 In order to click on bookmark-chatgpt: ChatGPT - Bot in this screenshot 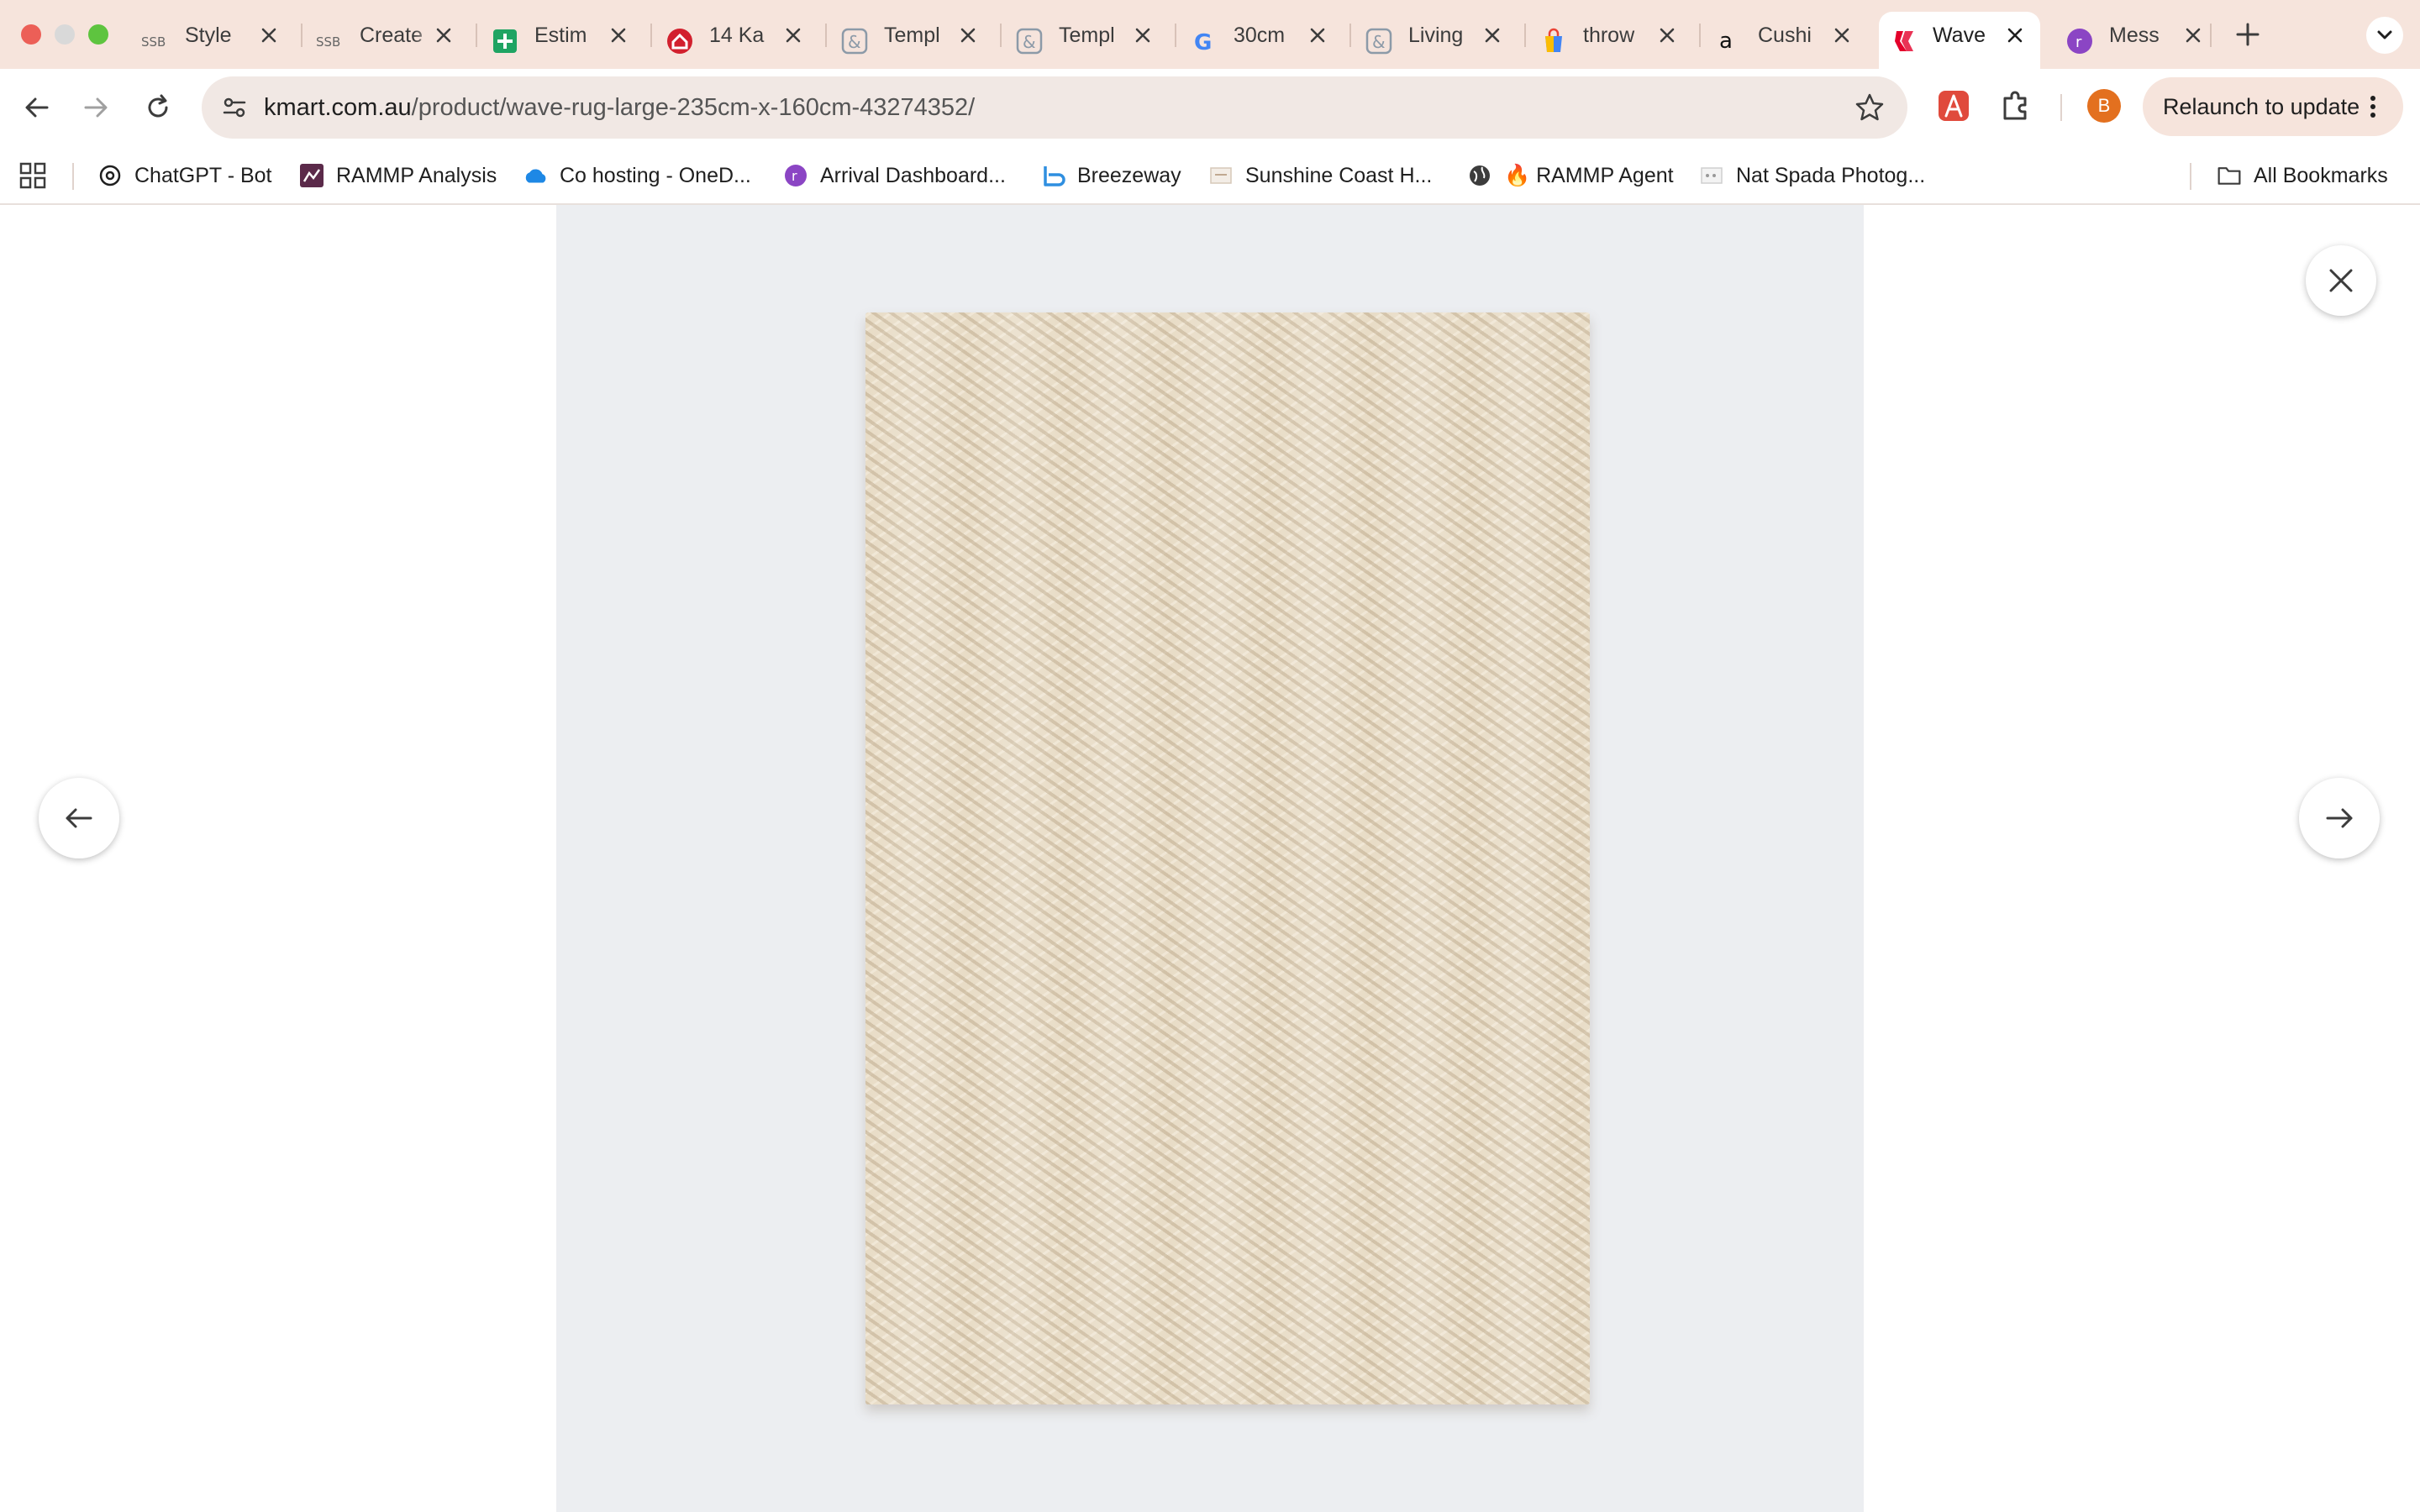, I will do `click(184, 176)`.